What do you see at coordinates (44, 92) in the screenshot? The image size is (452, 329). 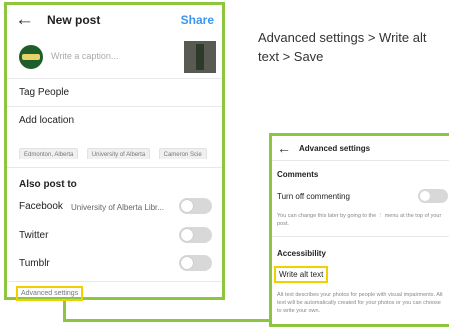 I see `tag-people-row: Tag People` at bounding box center [44, 92].